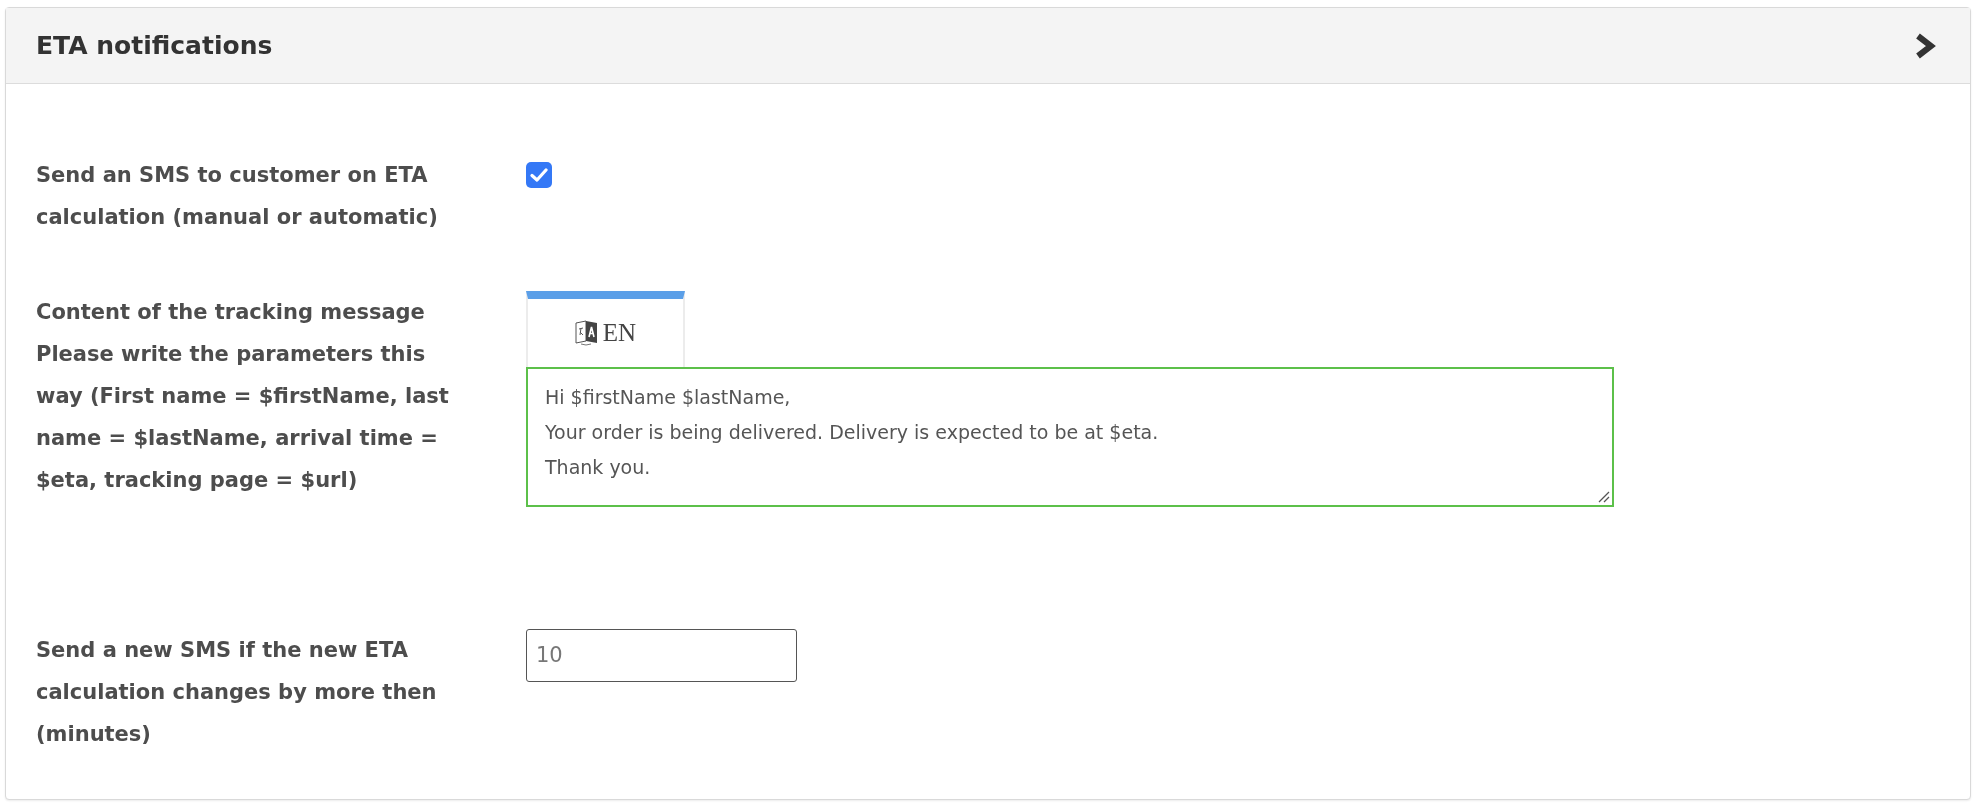 The image size is (1976, 806). Describe the element at coordinates (661, 655) in the screenshot. I see `minutes-input-field: 10` at that location.